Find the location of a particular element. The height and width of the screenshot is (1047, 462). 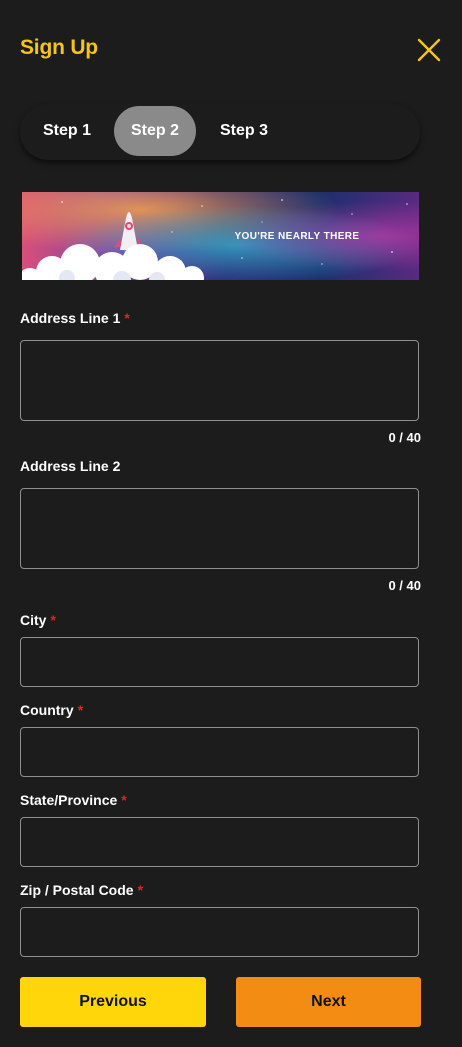

address-line-1-input is located at coordinates (219, 380).